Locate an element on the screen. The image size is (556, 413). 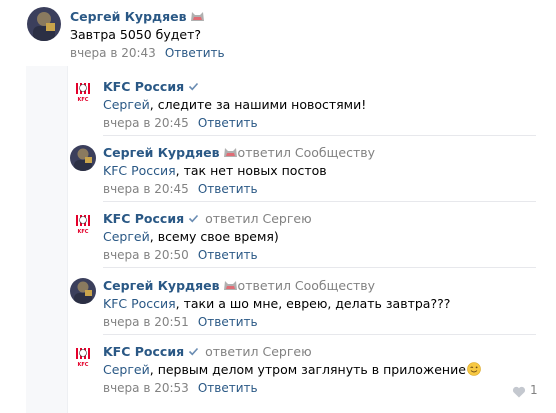
comment-text: , так нет новых постов is located at coordinates (251, 170).